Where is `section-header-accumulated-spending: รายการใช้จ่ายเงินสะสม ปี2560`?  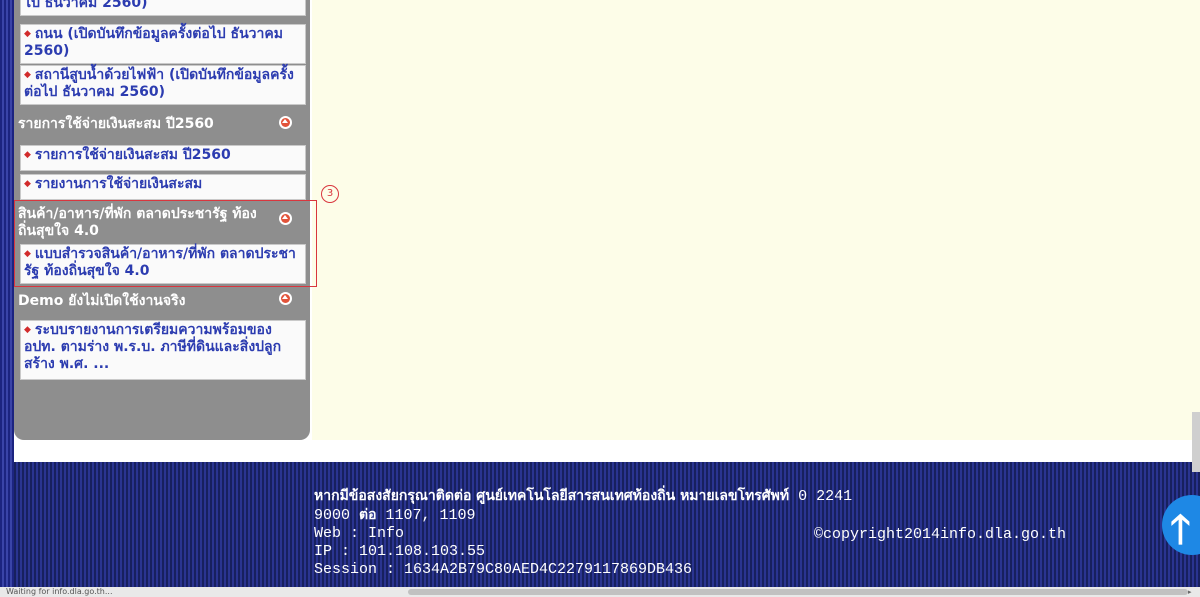
section-header-accumulated-spending: รายการใช้จ่ายเงินสะสม ปี2560 is located at coordinates (163, 124).